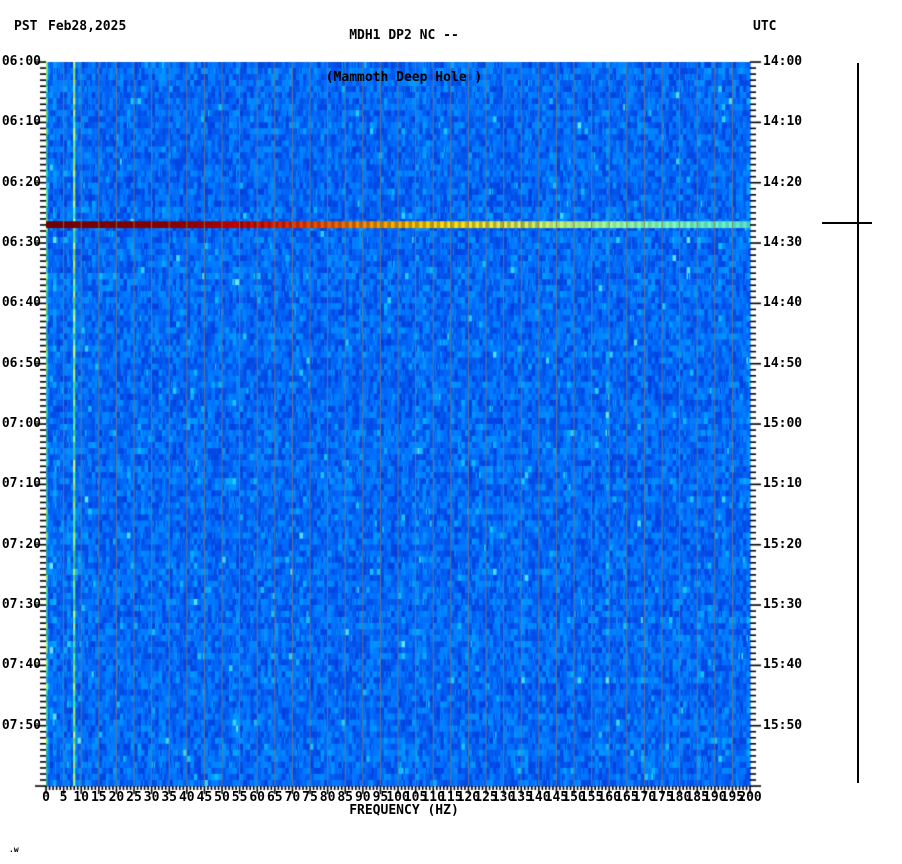 This screenshot has height=864, width=902. What do you see at coordinates (783, 182) in the screenshot?
I see `right-time-label: 14:20` at bounding box center [783, 182].